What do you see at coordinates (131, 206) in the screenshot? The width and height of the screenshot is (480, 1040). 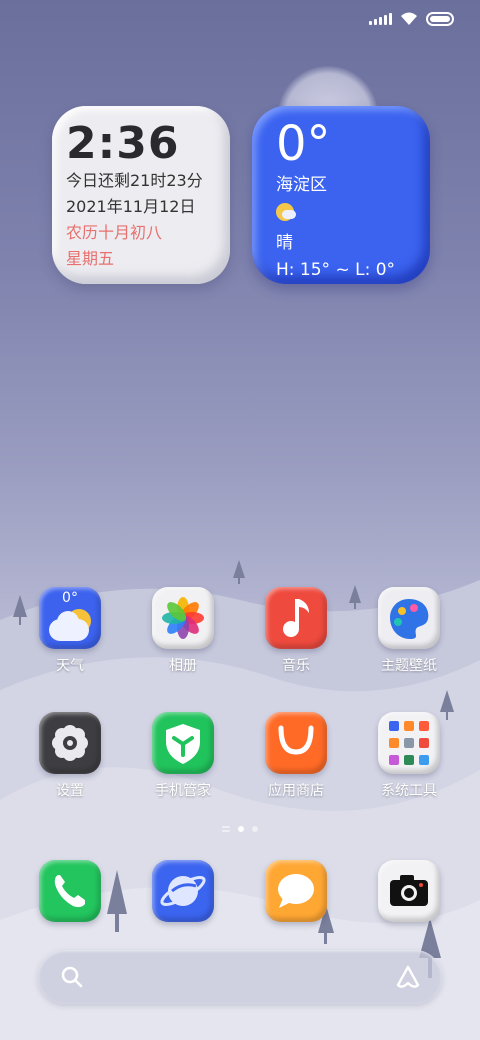 I see `clock-date: 2021年11月12日` at bounding box center [131, 206].